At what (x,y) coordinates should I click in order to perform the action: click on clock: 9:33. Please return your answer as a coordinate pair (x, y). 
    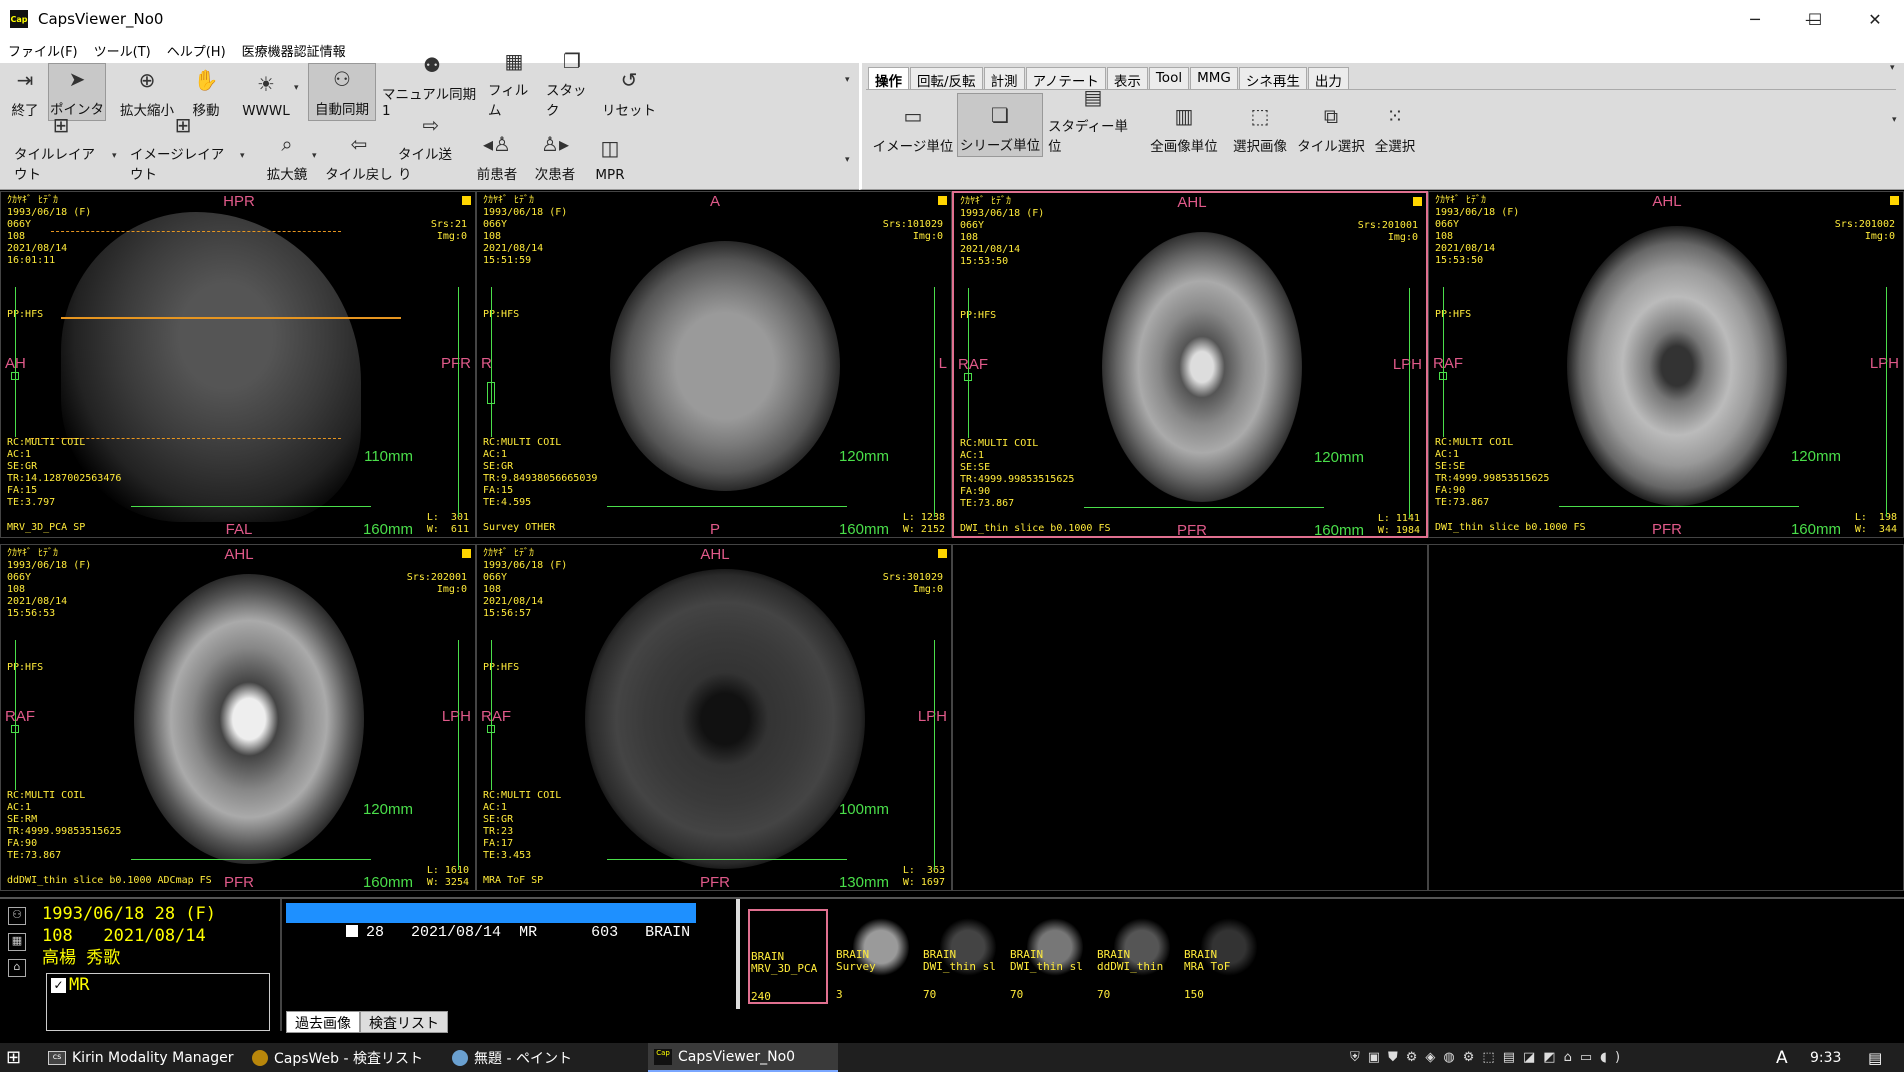
    Looking at the image, I should click on (1825, 1057).